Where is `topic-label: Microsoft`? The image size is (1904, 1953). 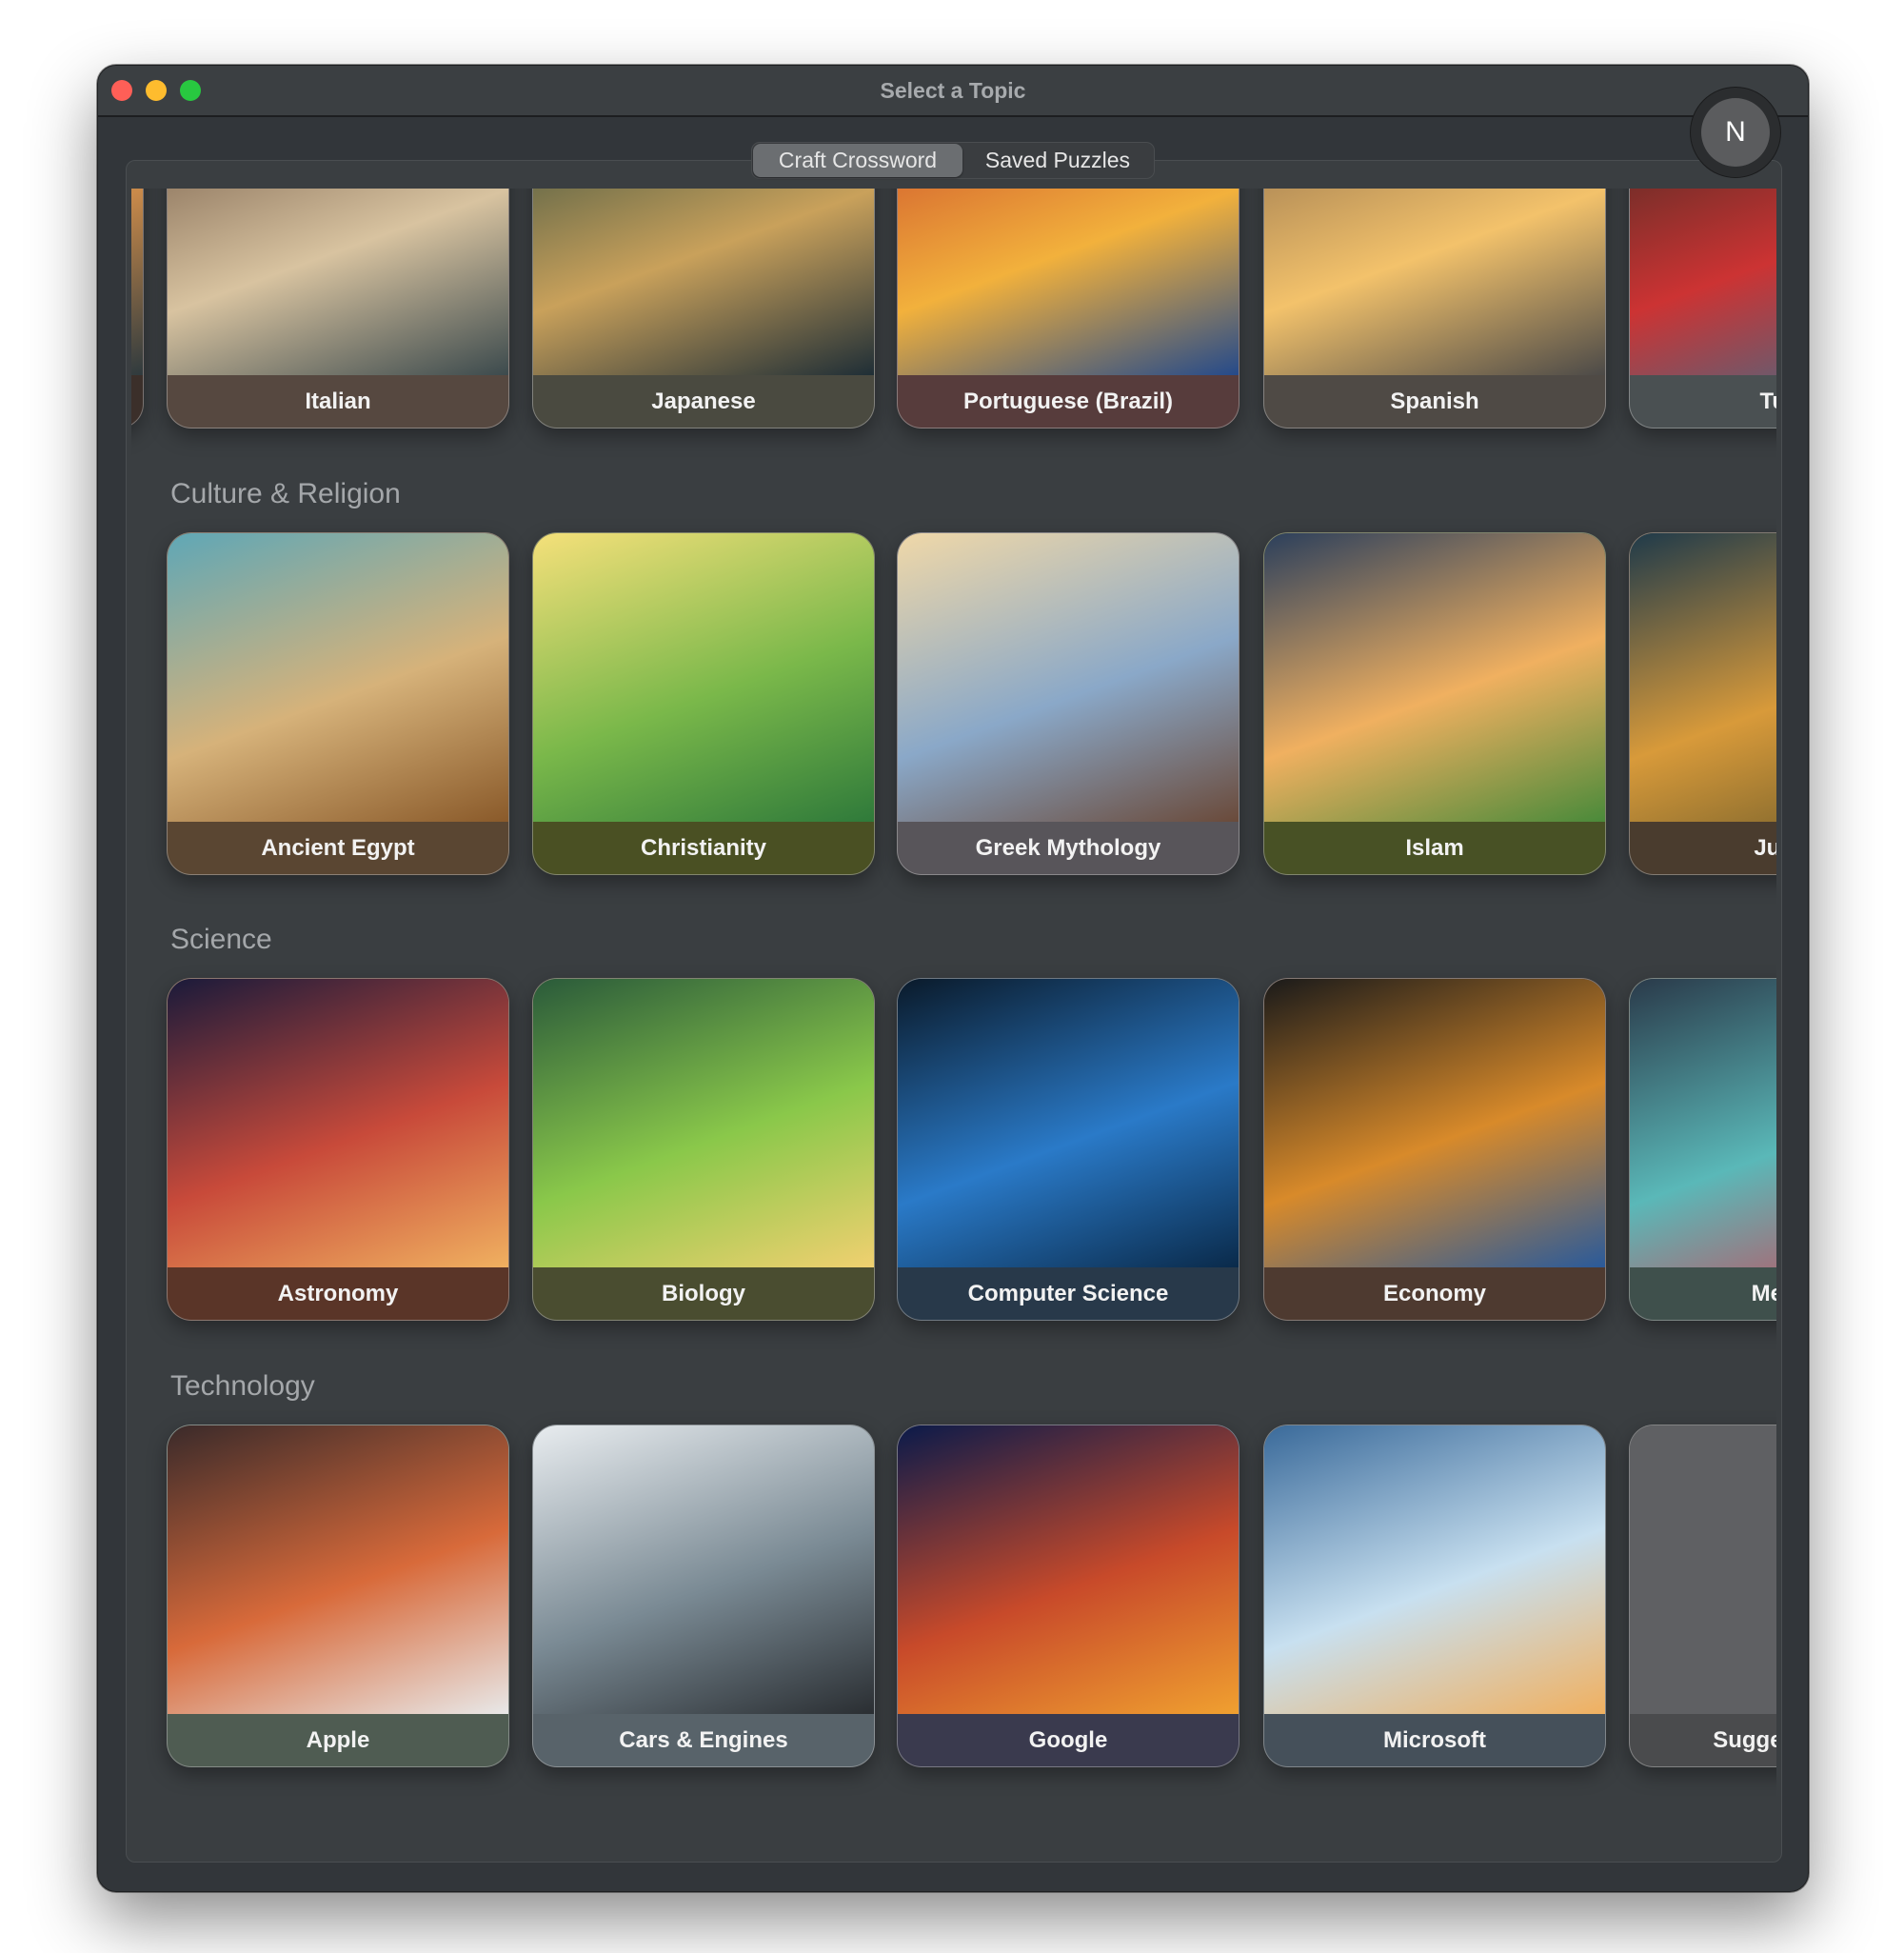
topic-label: Microsoft is located at coordinates (1434, 1739).